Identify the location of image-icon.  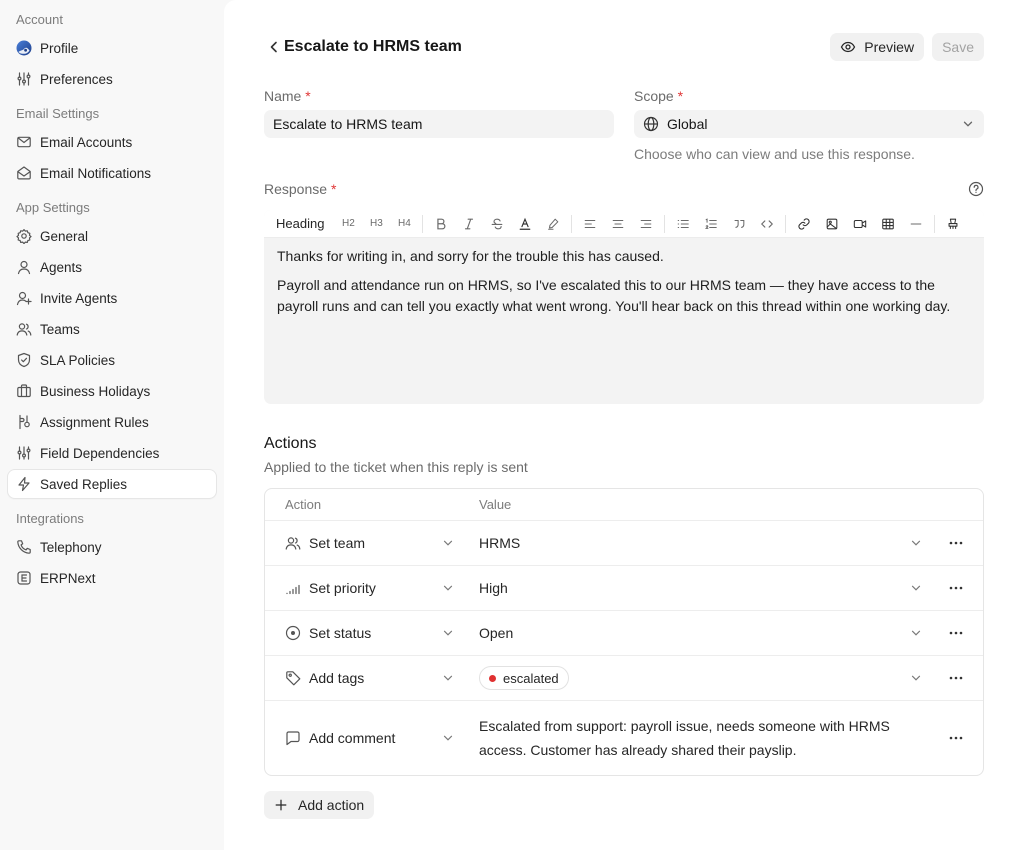
(832, 223).